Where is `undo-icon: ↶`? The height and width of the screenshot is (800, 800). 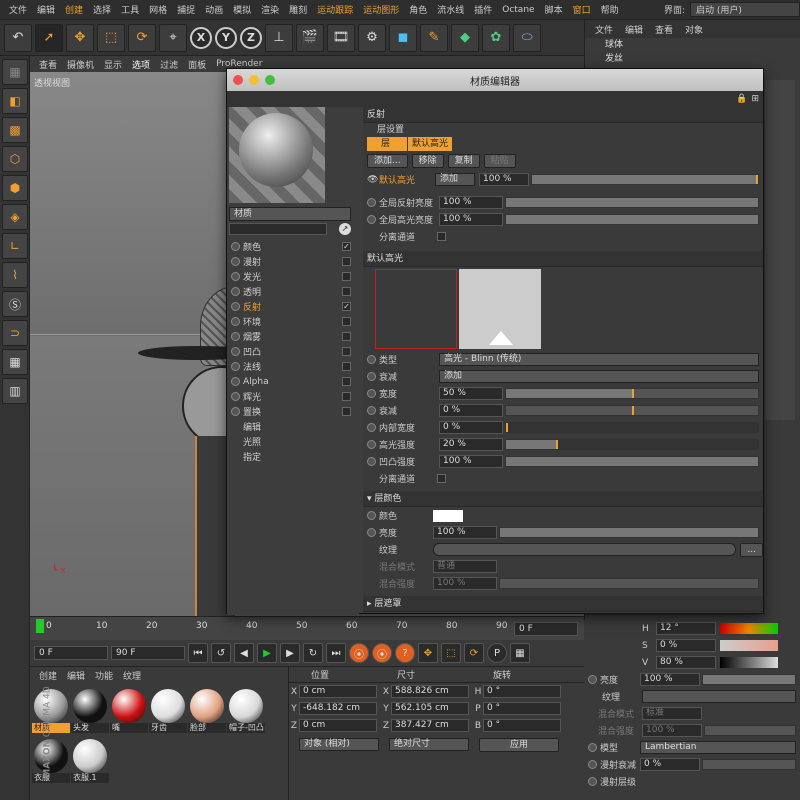 undo-icon: ↶ is located at coordinates (18, 37).